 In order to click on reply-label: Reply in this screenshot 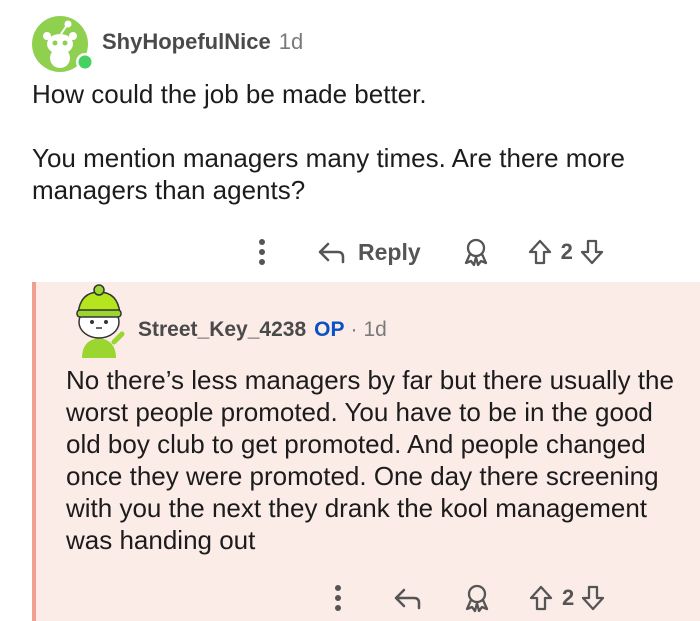, I will do `click(389, 251)`.